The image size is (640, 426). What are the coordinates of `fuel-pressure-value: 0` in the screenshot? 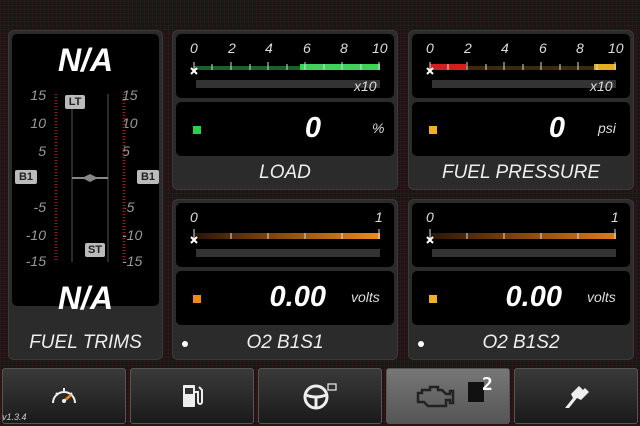 It's located at (556, 128).